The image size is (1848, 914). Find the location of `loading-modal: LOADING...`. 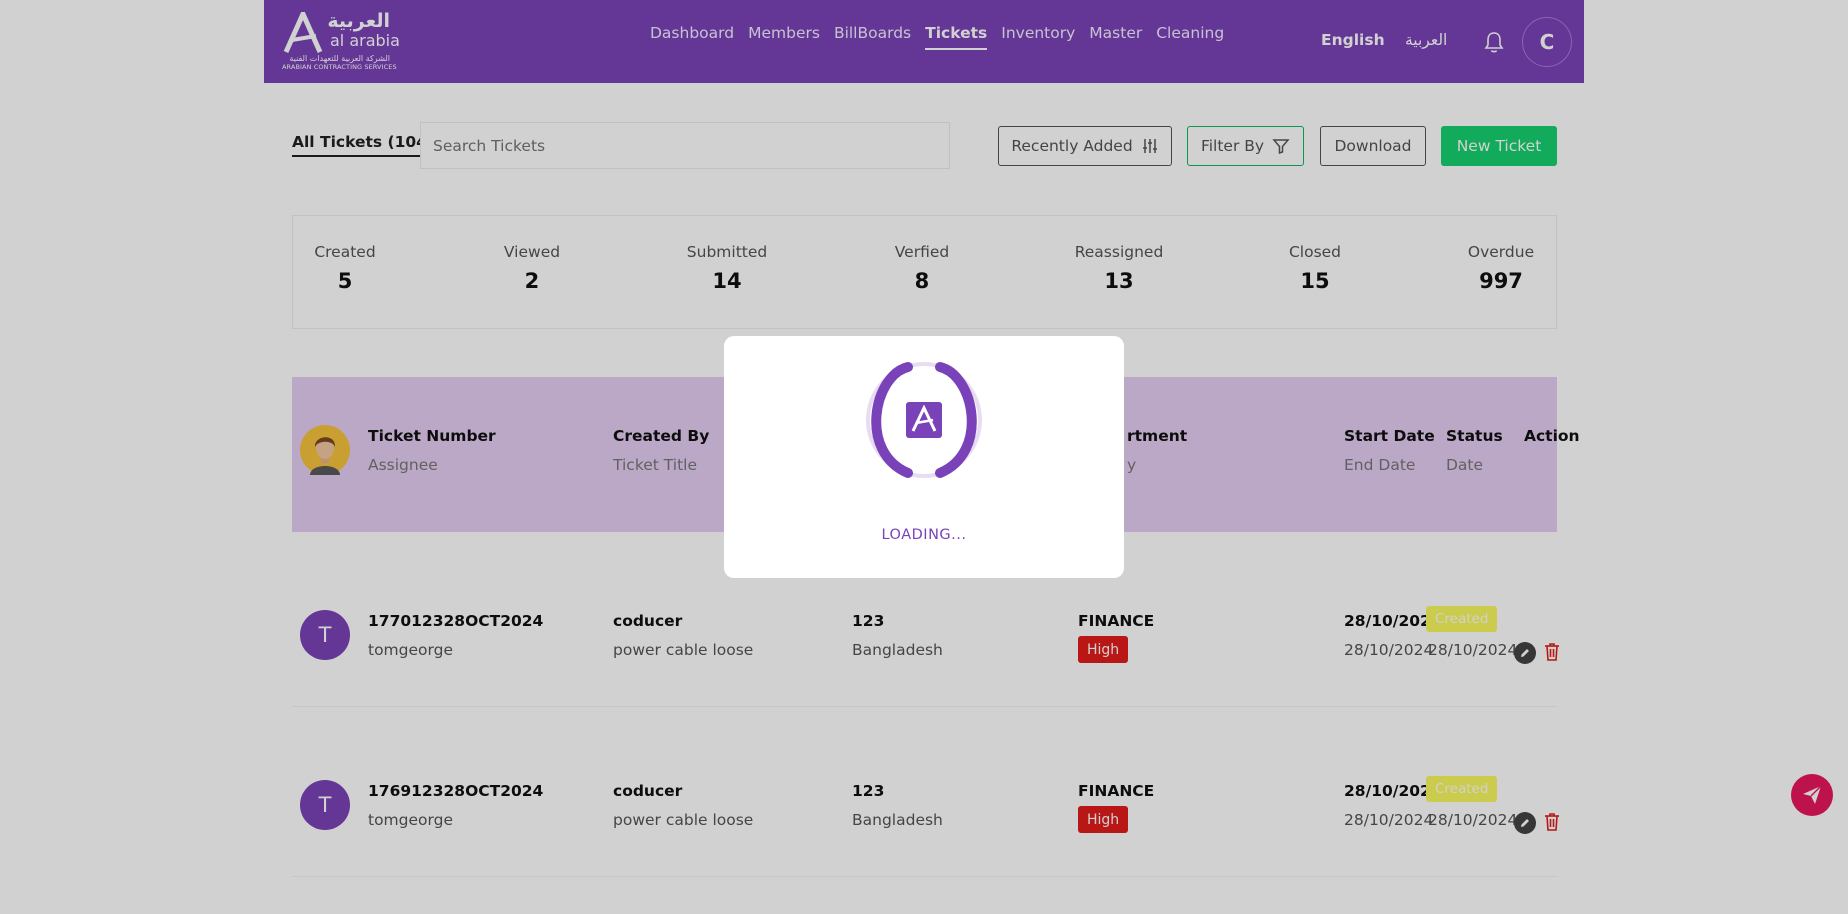

loading-modal: LOADING... is located at coordinates (924, 457).